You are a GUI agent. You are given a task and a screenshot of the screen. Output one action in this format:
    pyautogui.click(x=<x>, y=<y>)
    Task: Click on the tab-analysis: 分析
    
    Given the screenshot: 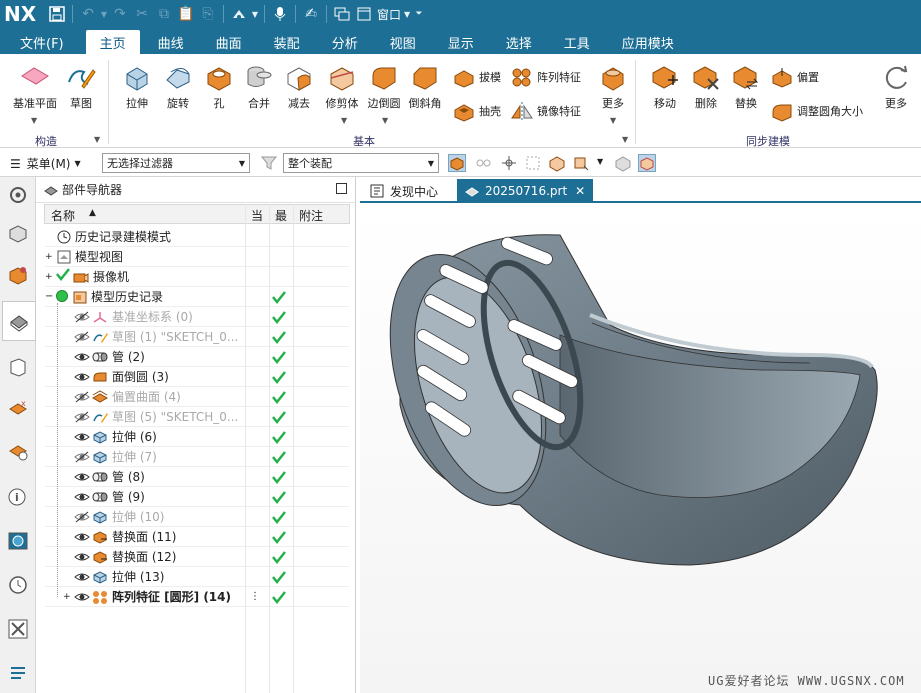 What is the action you would take?
    pyautogui.click(x=345, y=42)
    